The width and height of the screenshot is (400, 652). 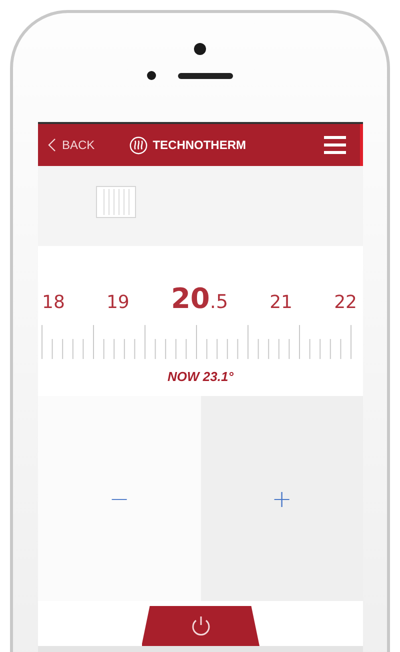 I want to click on heat-logo-icon, so click(x=138, y=145).